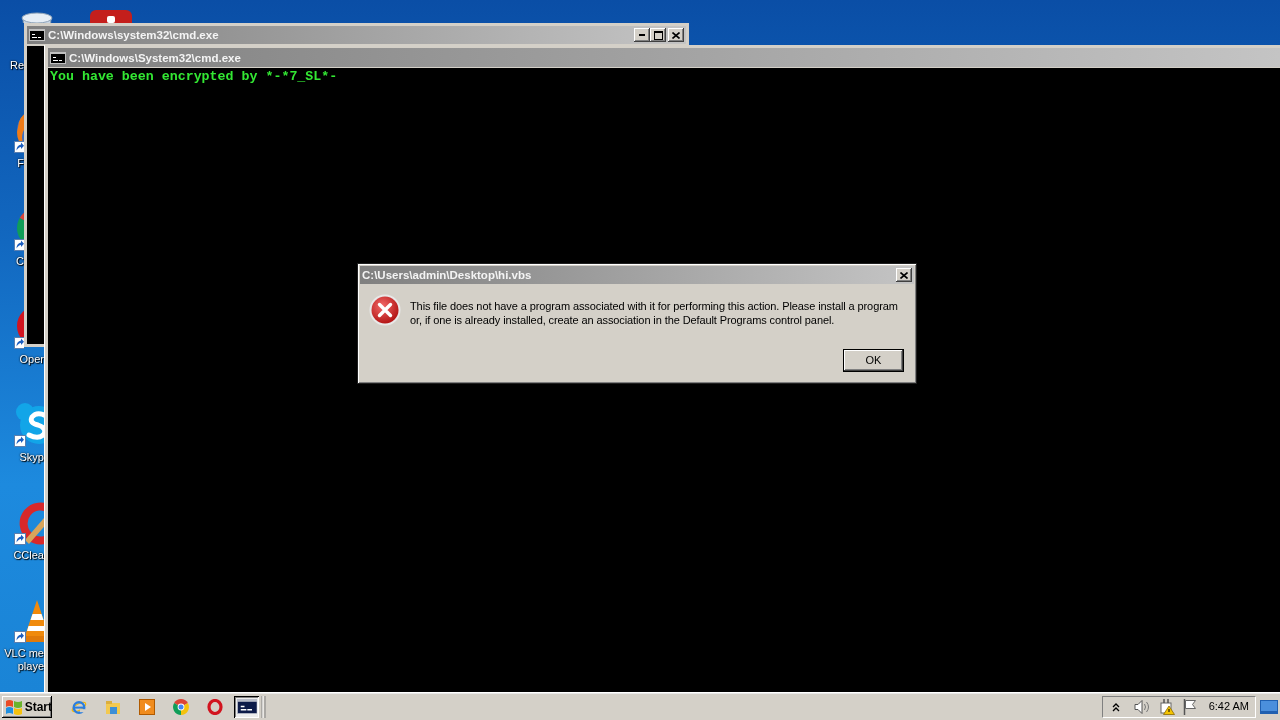 This screenshot has width=1280, height=720. I want to click on console-line: You have been encrypted by *-*7_SL*-, so click(194, 77).